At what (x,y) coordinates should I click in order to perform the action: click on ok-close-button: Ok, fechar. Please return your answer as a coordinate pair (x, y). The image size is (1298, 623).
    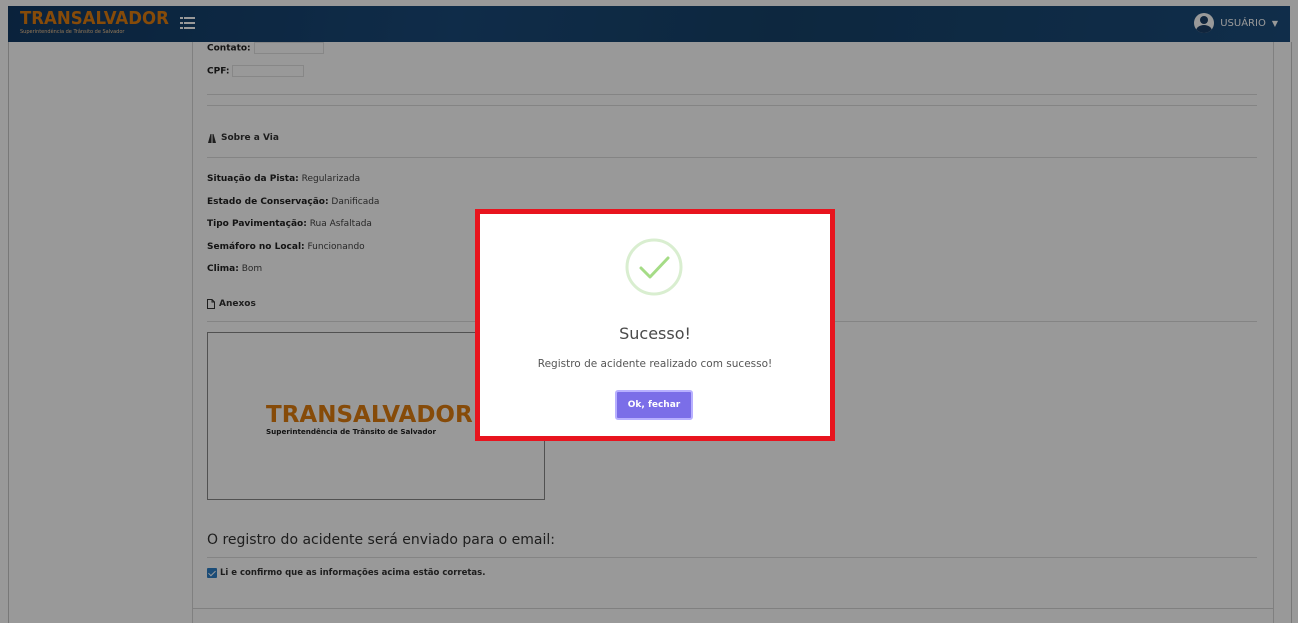
    Looking at the image, I should click on (654, 405).